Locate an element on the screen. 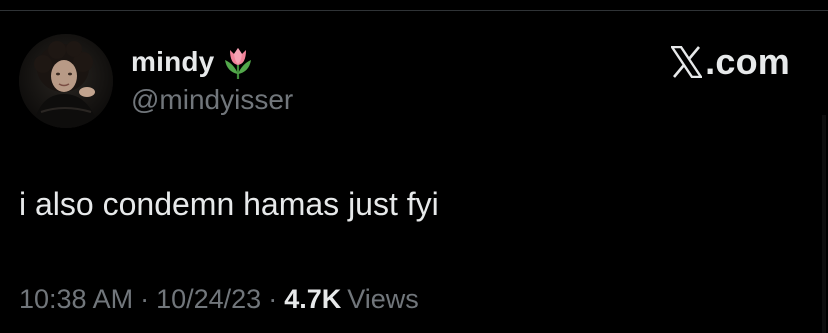 The image size is (828, 333). avatar is located at coordinates (66, 81).